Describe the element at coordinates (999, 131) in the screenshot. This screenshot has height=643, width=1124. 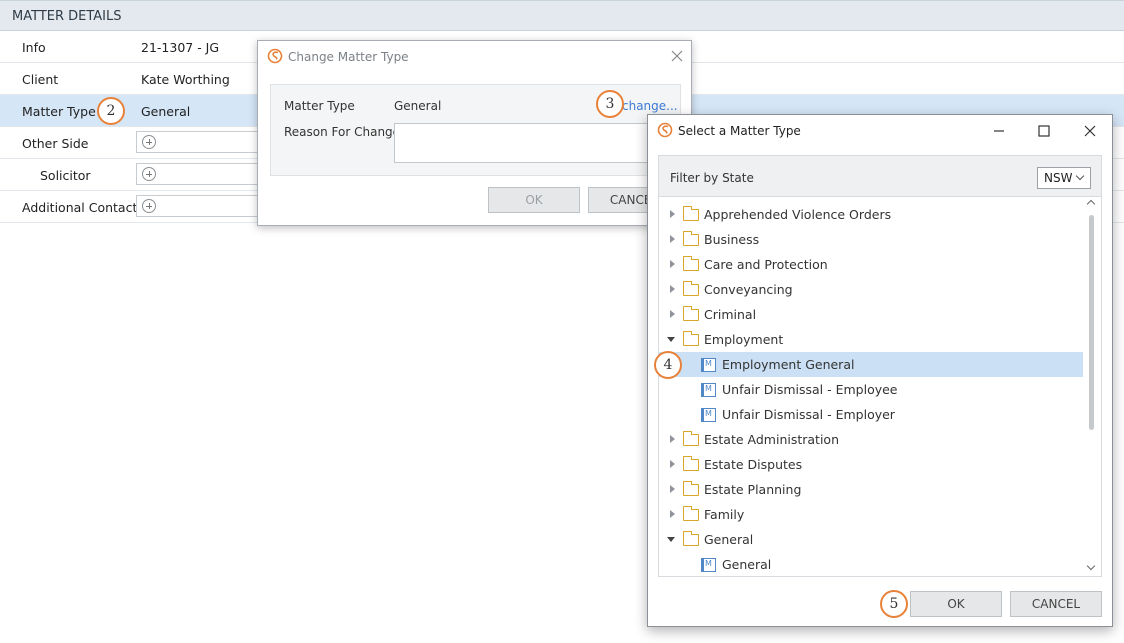
I see `minimize-icon` at that location.